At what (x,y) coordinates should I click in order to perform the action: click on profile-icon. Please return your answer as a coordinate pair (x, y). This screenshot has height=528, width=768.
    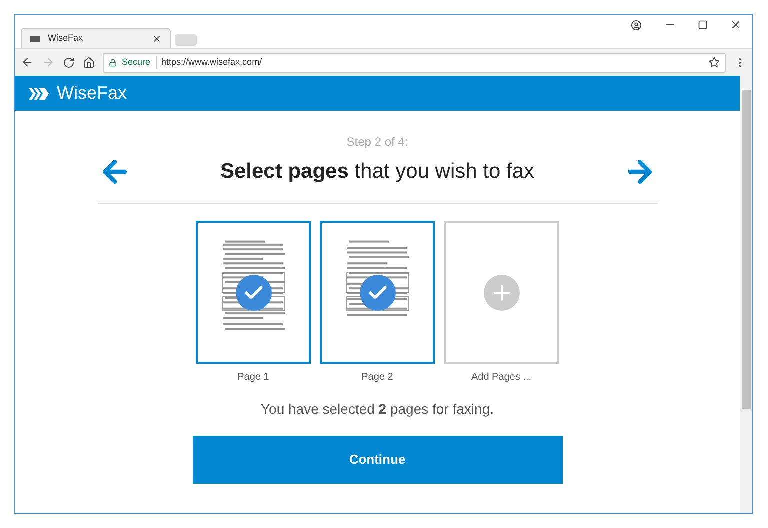
    Looking at the image, I should click on (636, 25).